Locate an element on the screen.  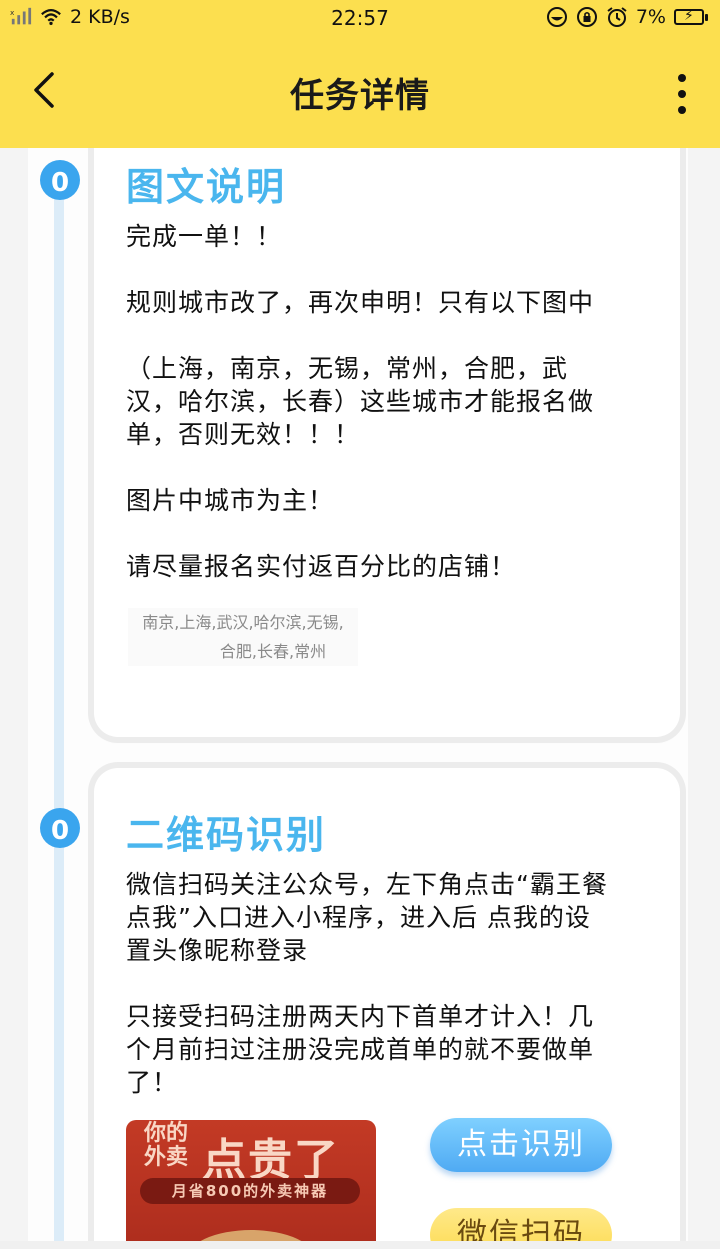
timeline-line is located at coordinates (59, 723).